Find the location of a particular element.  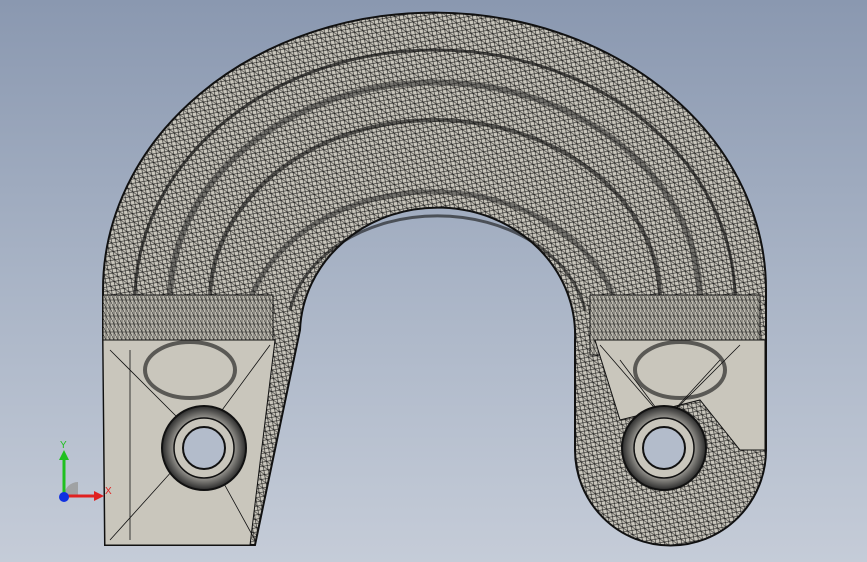

right-mount-hole is located at coordinates (664, 448).